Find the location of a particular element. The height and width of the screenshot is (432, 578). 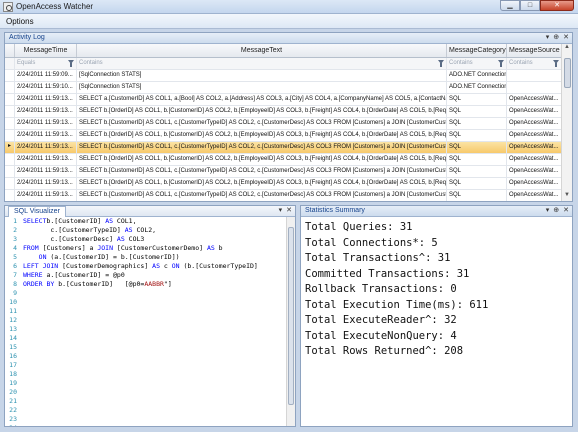

stat-line: Committed Transactions: 31 is located at coordinates (387, 273).